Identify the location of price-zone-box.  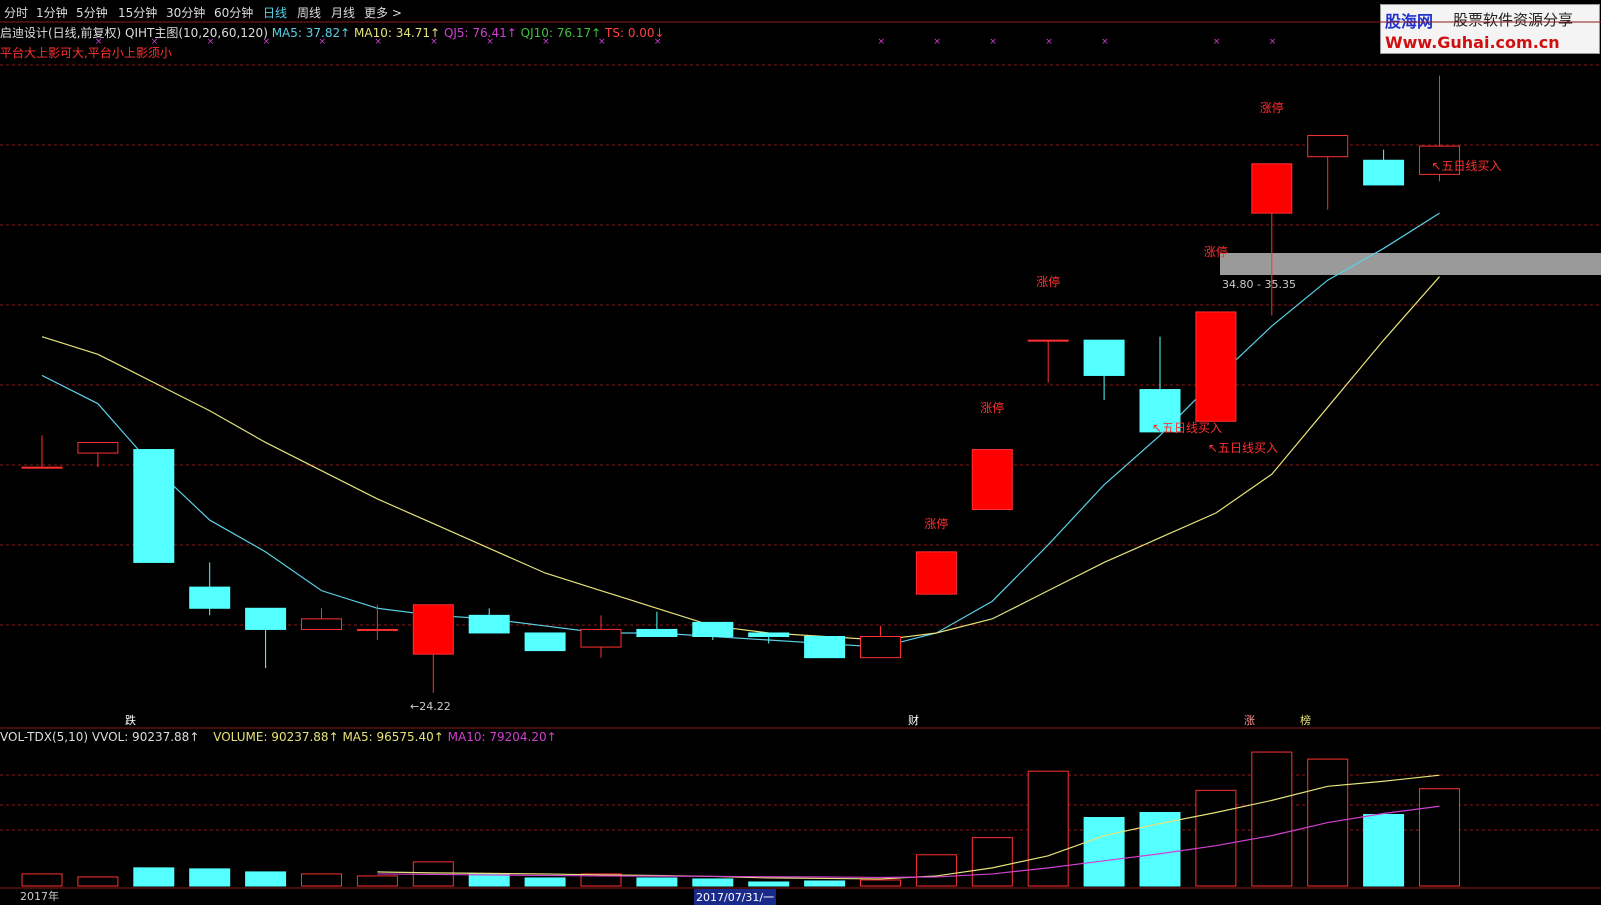
(1410, 264).